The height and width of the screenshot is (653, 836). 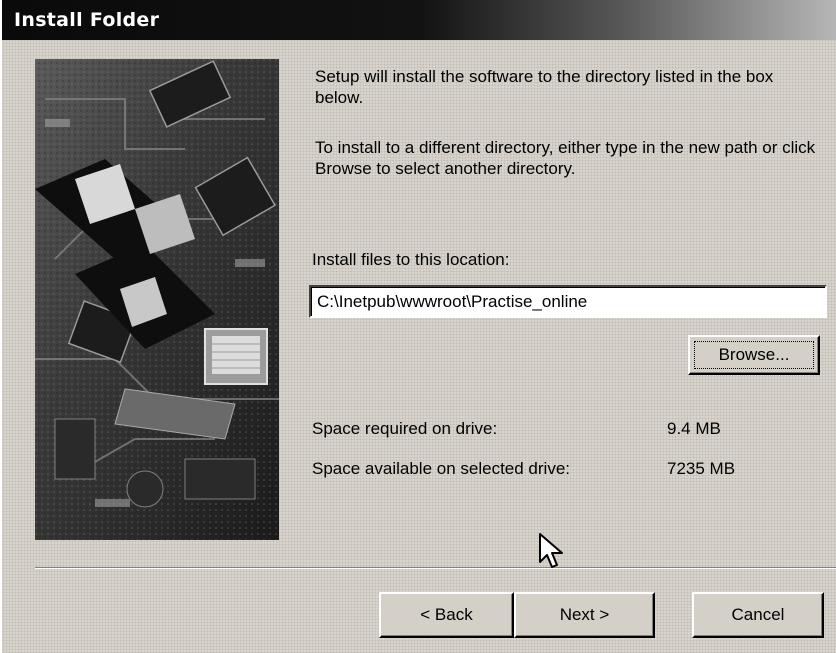 I want to click on back-button: < Back, so click(x=446, y=615).